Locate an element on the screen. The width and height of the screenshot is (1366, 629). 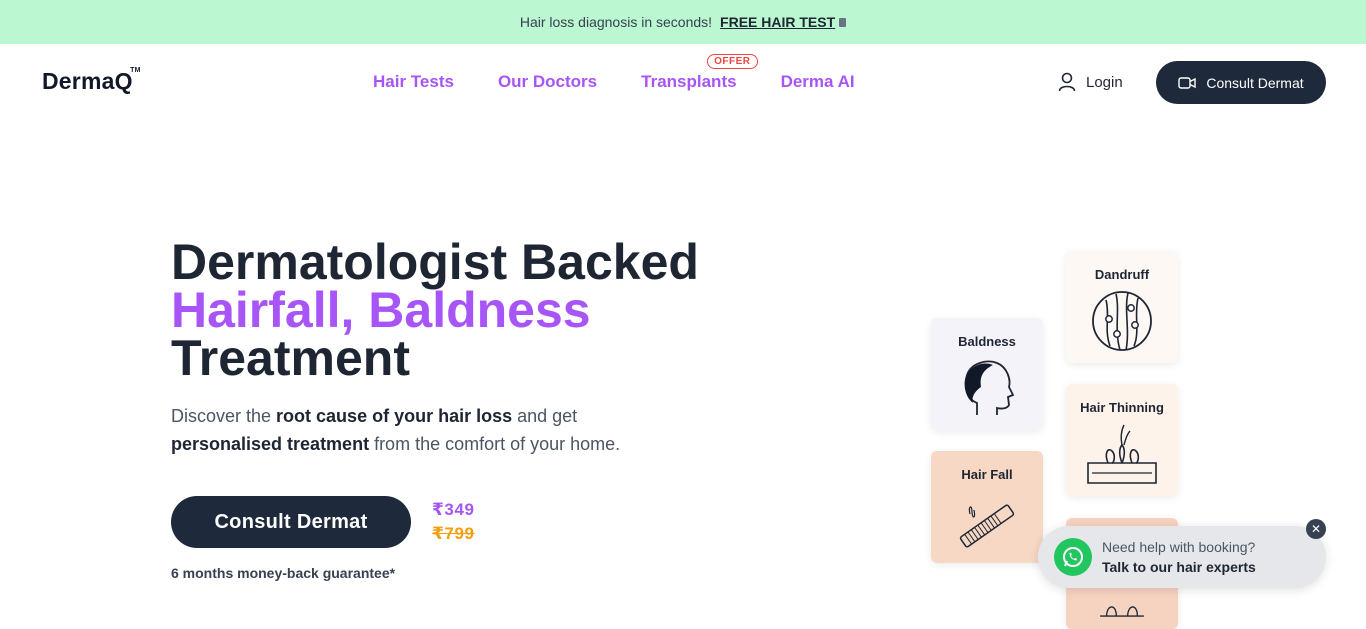
hair-follicle-icon is located at coordinates (1122, 454).